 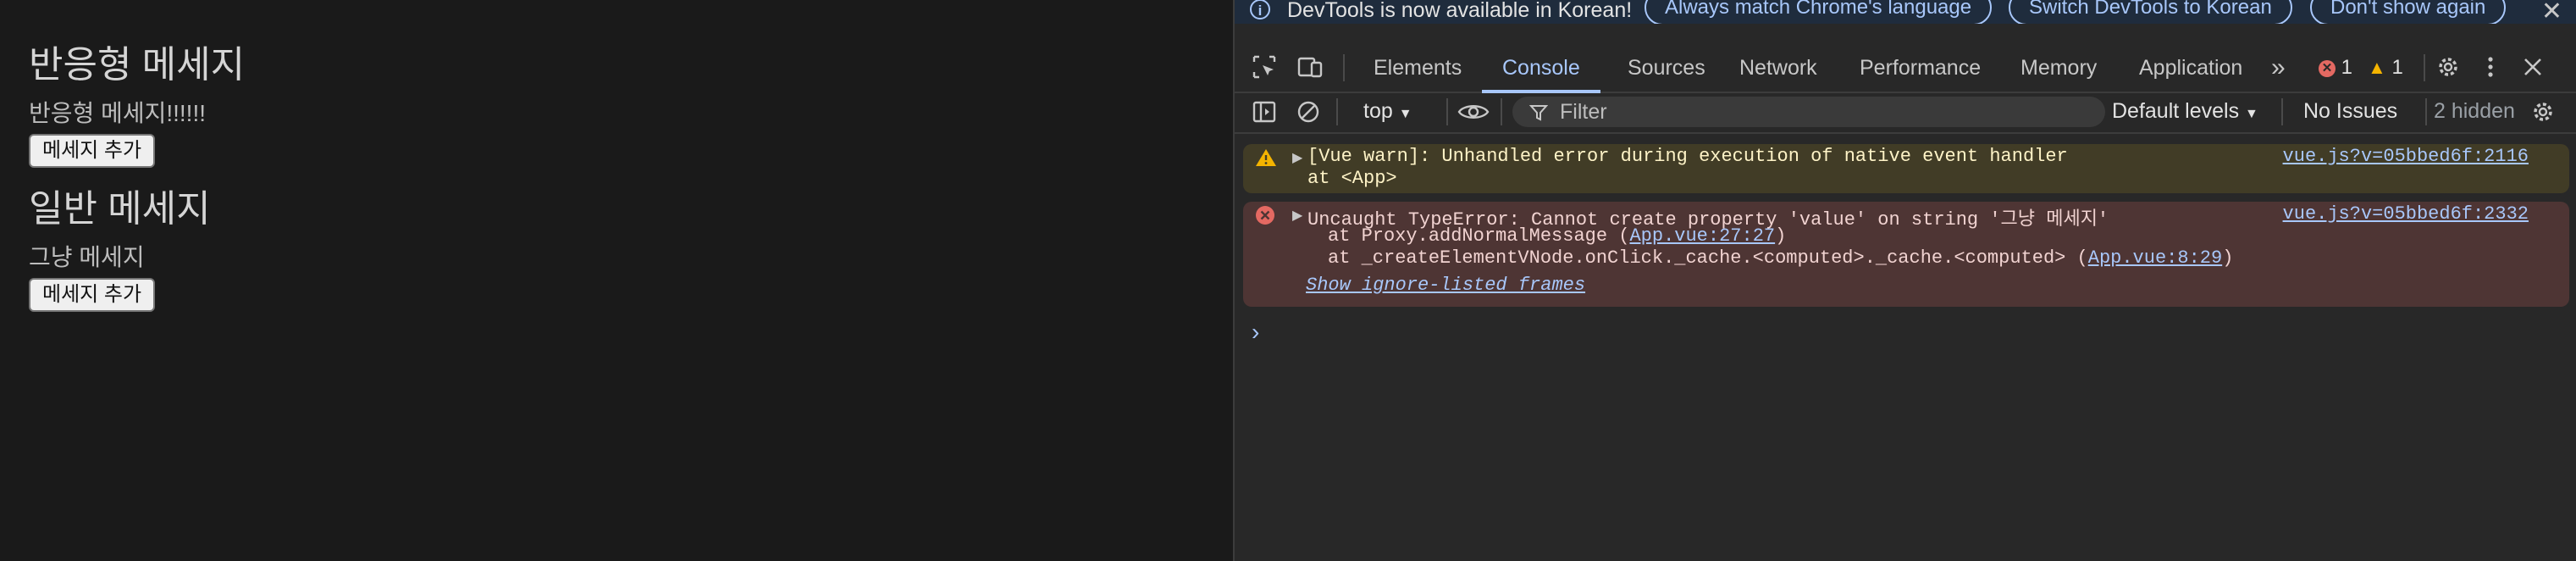 I want to click on warning-triangle-icon: ▲, so click(x=2377, y=67).